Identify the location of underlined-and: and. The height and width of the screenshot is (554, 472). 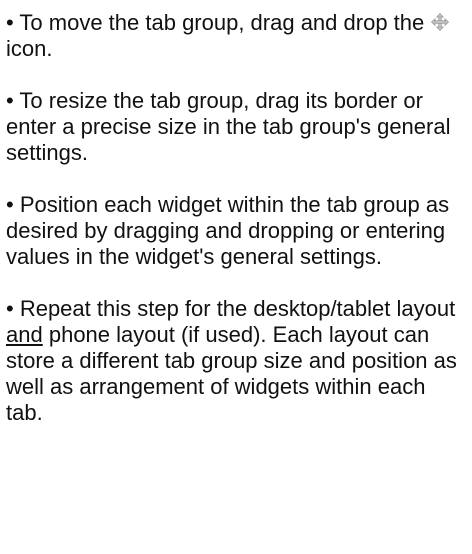
(24, 334).